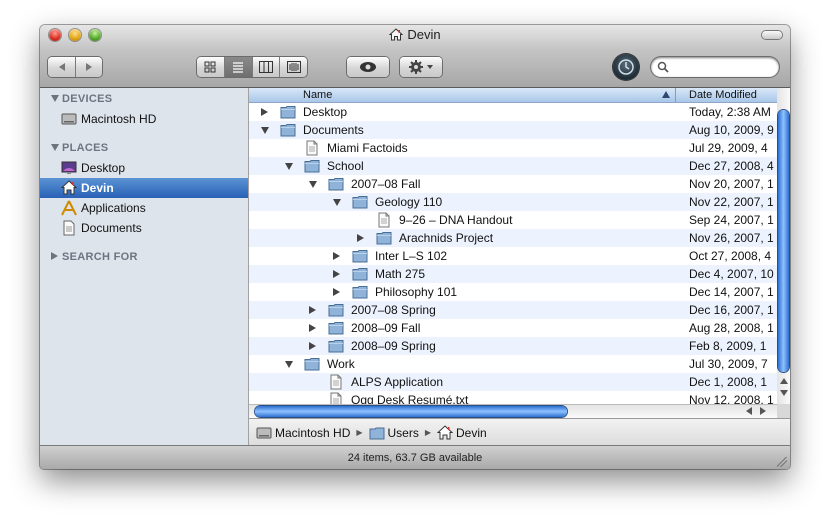 Image resolution: width=830 pixels, height=524 pixels. Describe the element at coordinates (79, 148) in the screenshot. I see `sidebar-section-places: PLACES` at that location.